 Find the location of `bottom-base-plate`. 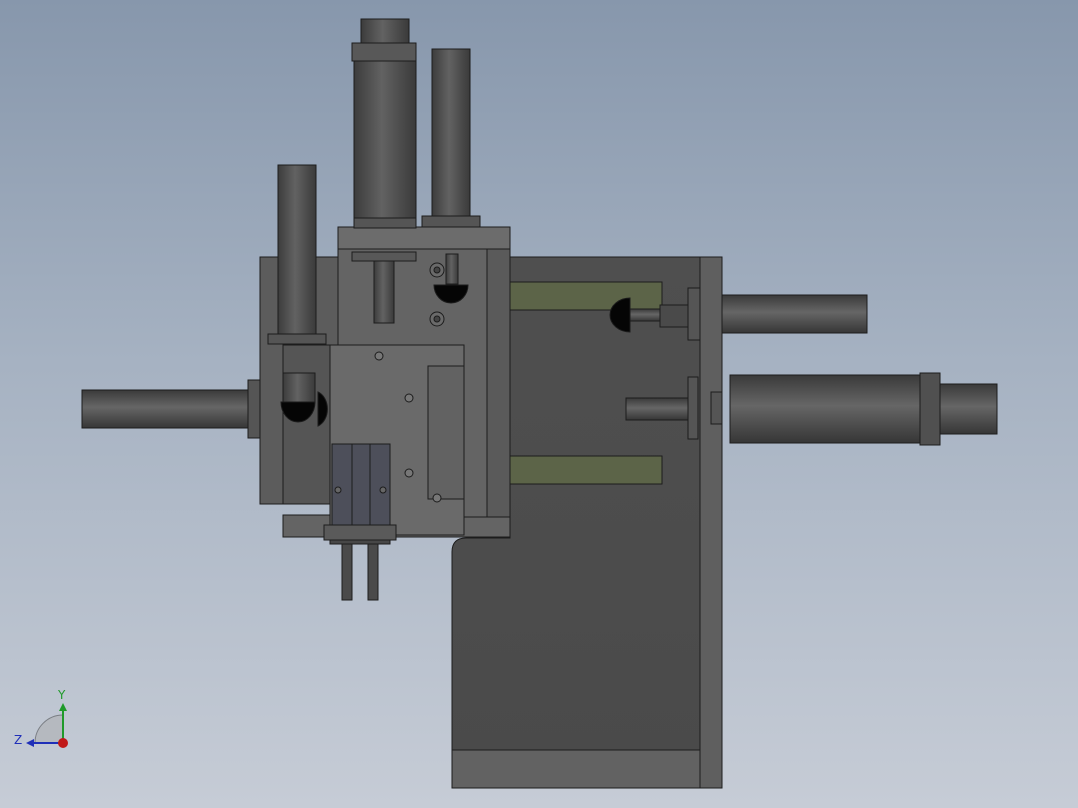

bottom-base-plate is located at coordinates (576, 769).